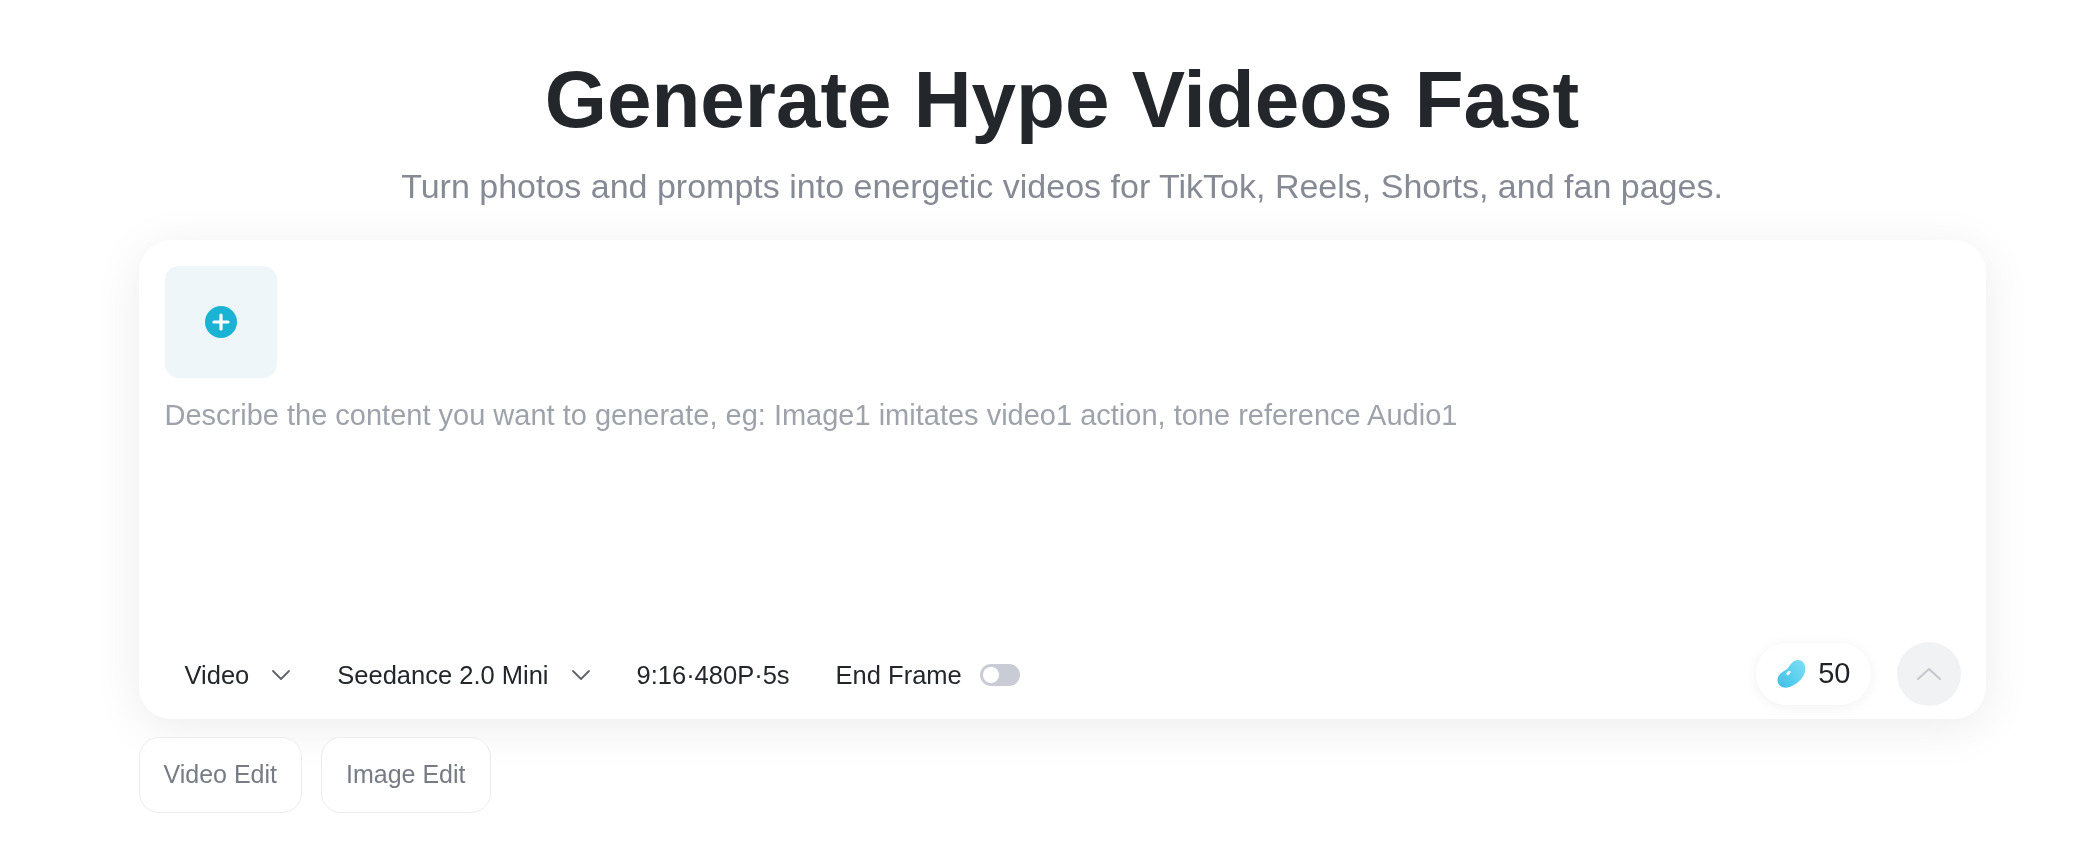  Describe the element at coordinates (220, 775) in the screenshot. I see `quick-action-button: Video Edit` at that location.